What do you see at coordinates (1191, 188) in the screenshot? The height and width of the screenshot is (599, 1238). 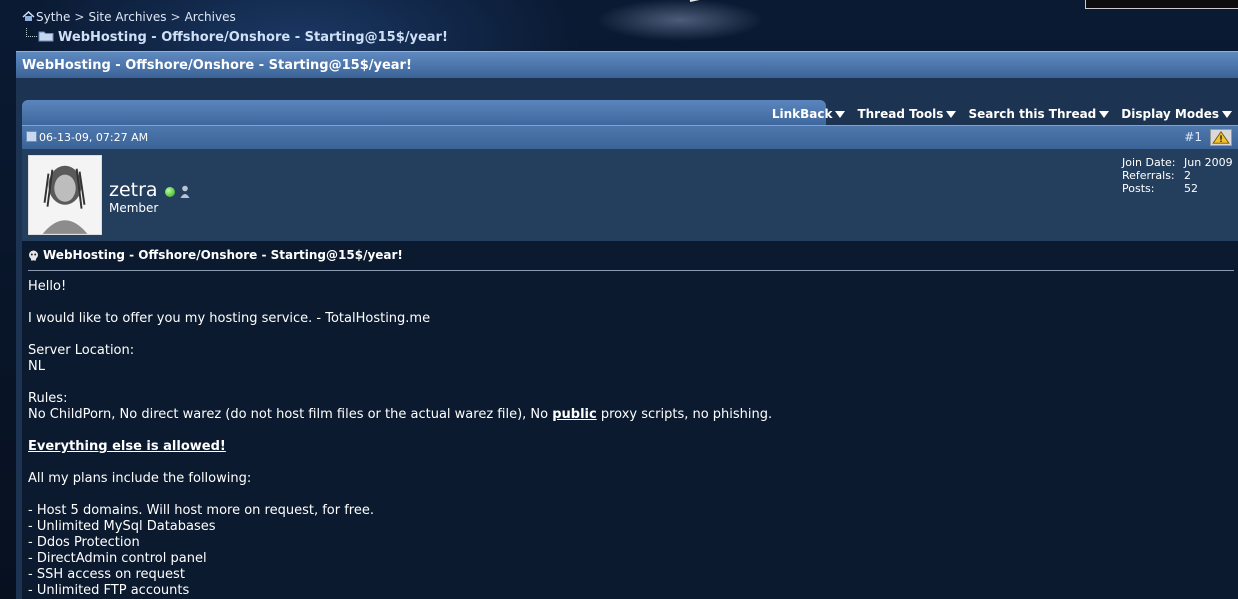 I see `posts-value: 52` at bounding box center [1191, 188].